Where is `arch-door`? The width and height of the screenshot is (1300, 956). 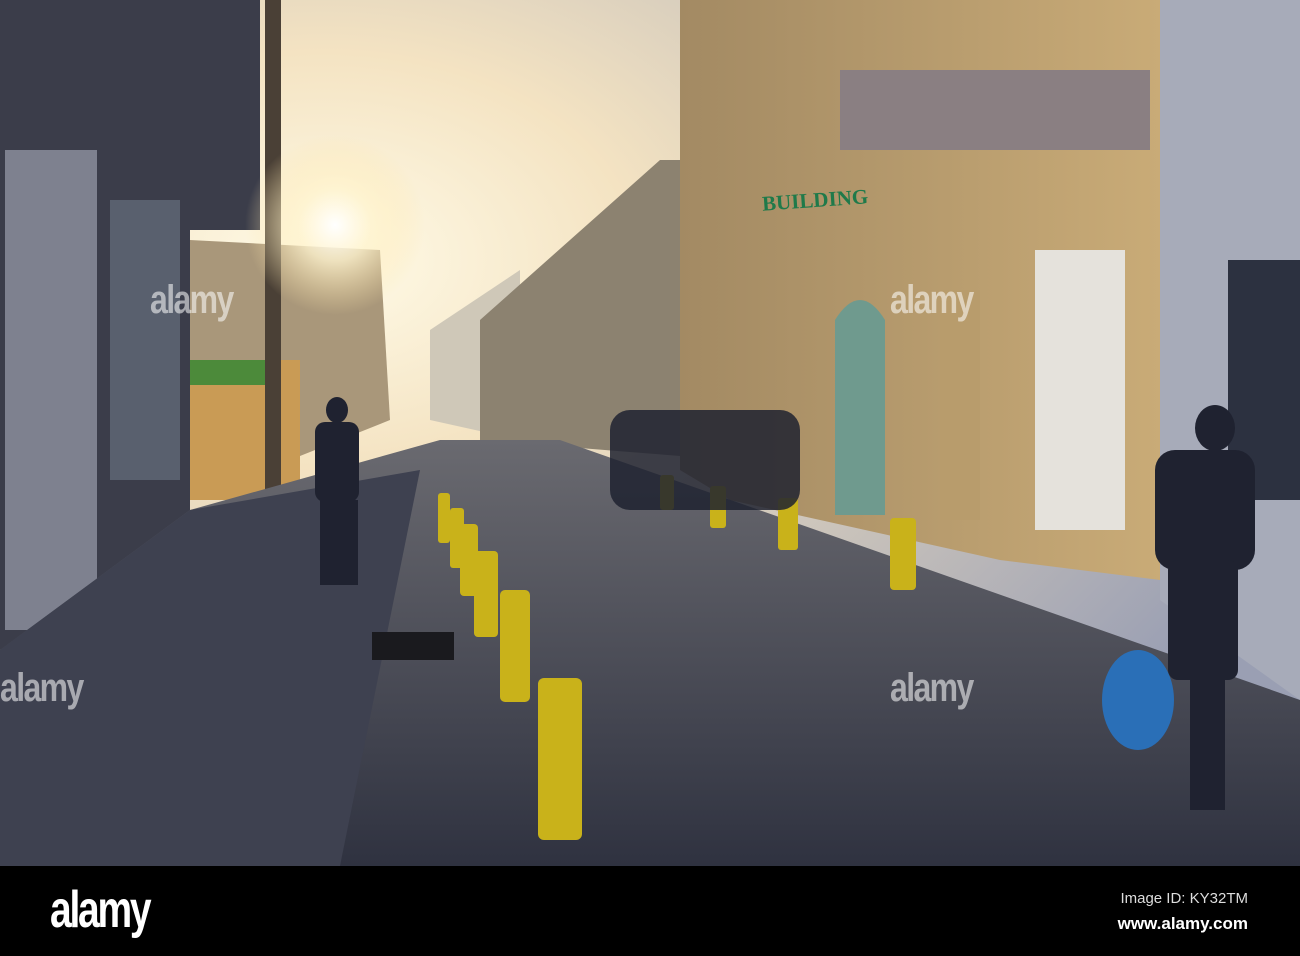 arch-door is located at coordinates (960, 405).